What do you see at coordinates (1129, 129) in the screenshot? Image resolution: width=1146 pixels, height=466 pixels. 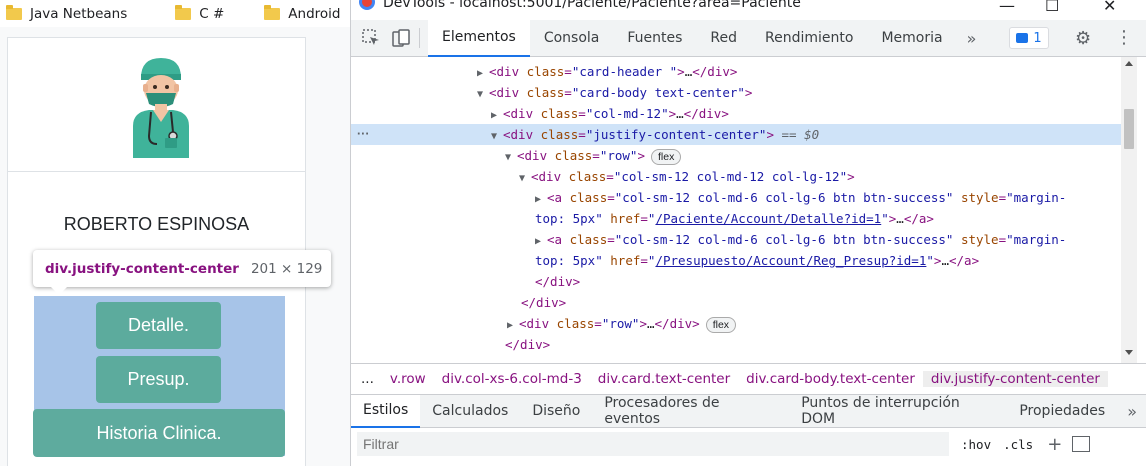 I see `scrollbar-thumb` at bounding box center [1129, 129].